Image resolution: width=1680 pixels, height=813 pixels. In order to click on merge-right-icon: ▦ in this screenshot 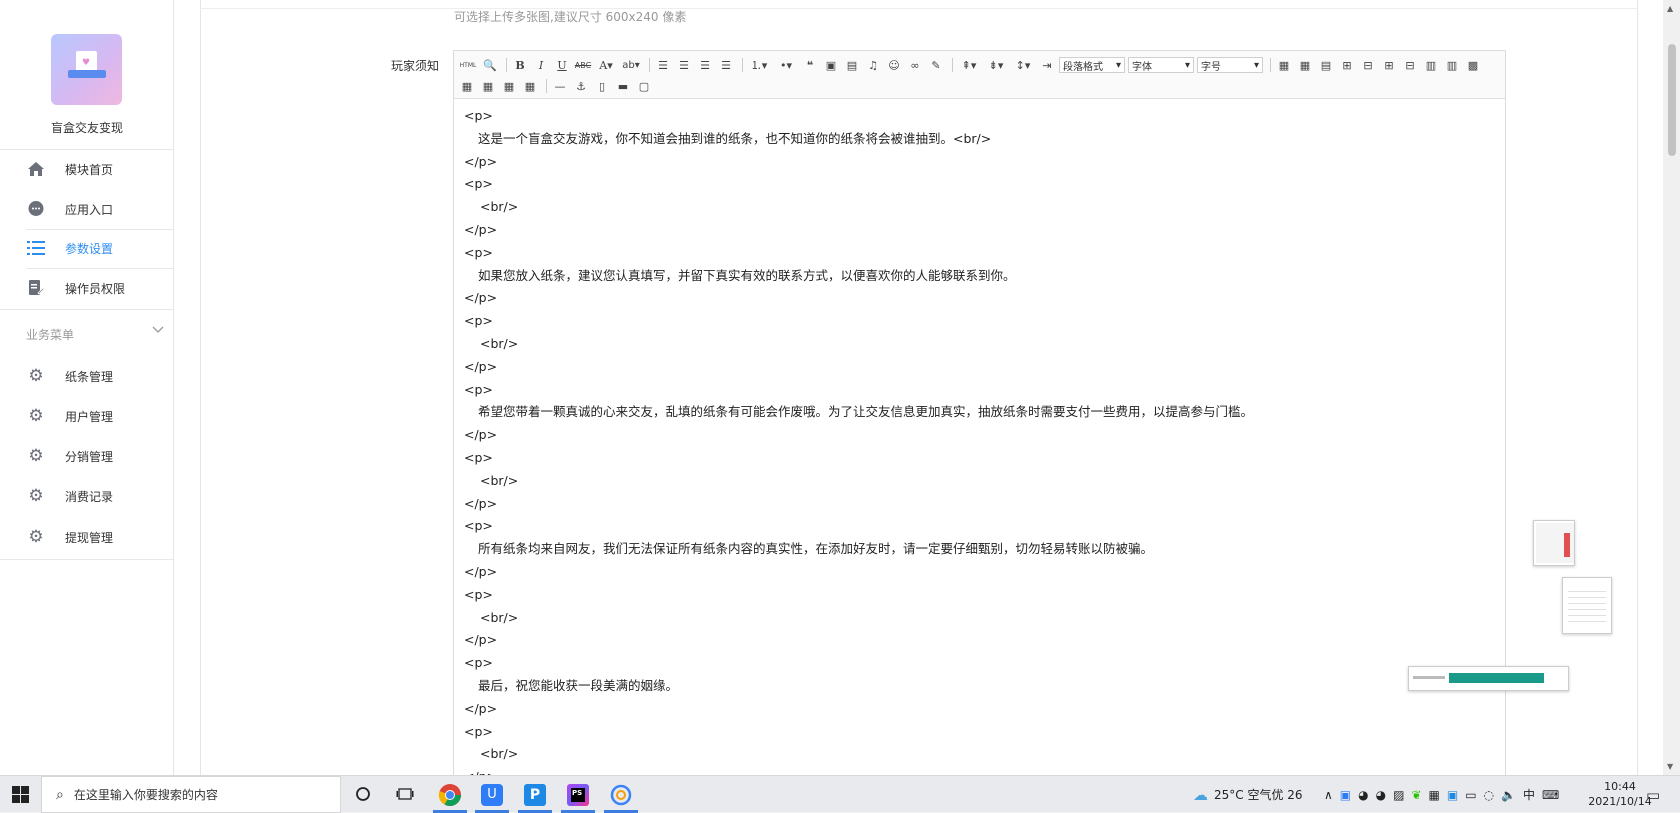, I will do `click(509, 86)`.